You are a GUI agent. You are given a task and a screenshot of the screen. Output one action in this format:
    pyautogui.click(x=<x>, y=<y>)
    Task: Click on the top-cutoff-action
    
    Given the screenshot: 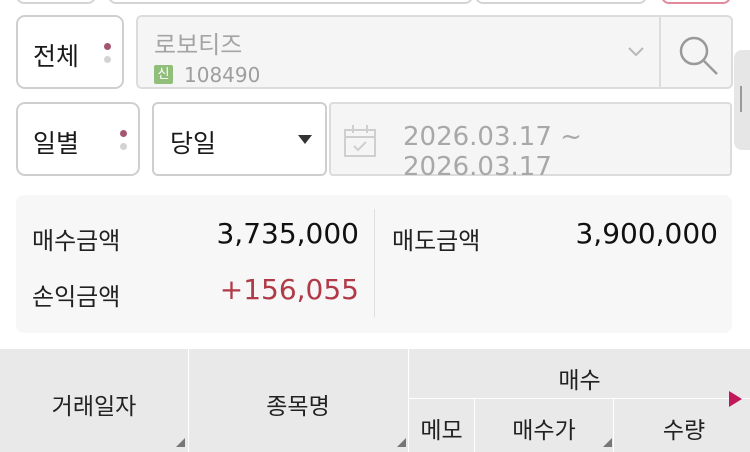 What is the action you would take?
    pyautogui.click(x=696, y=2)
    